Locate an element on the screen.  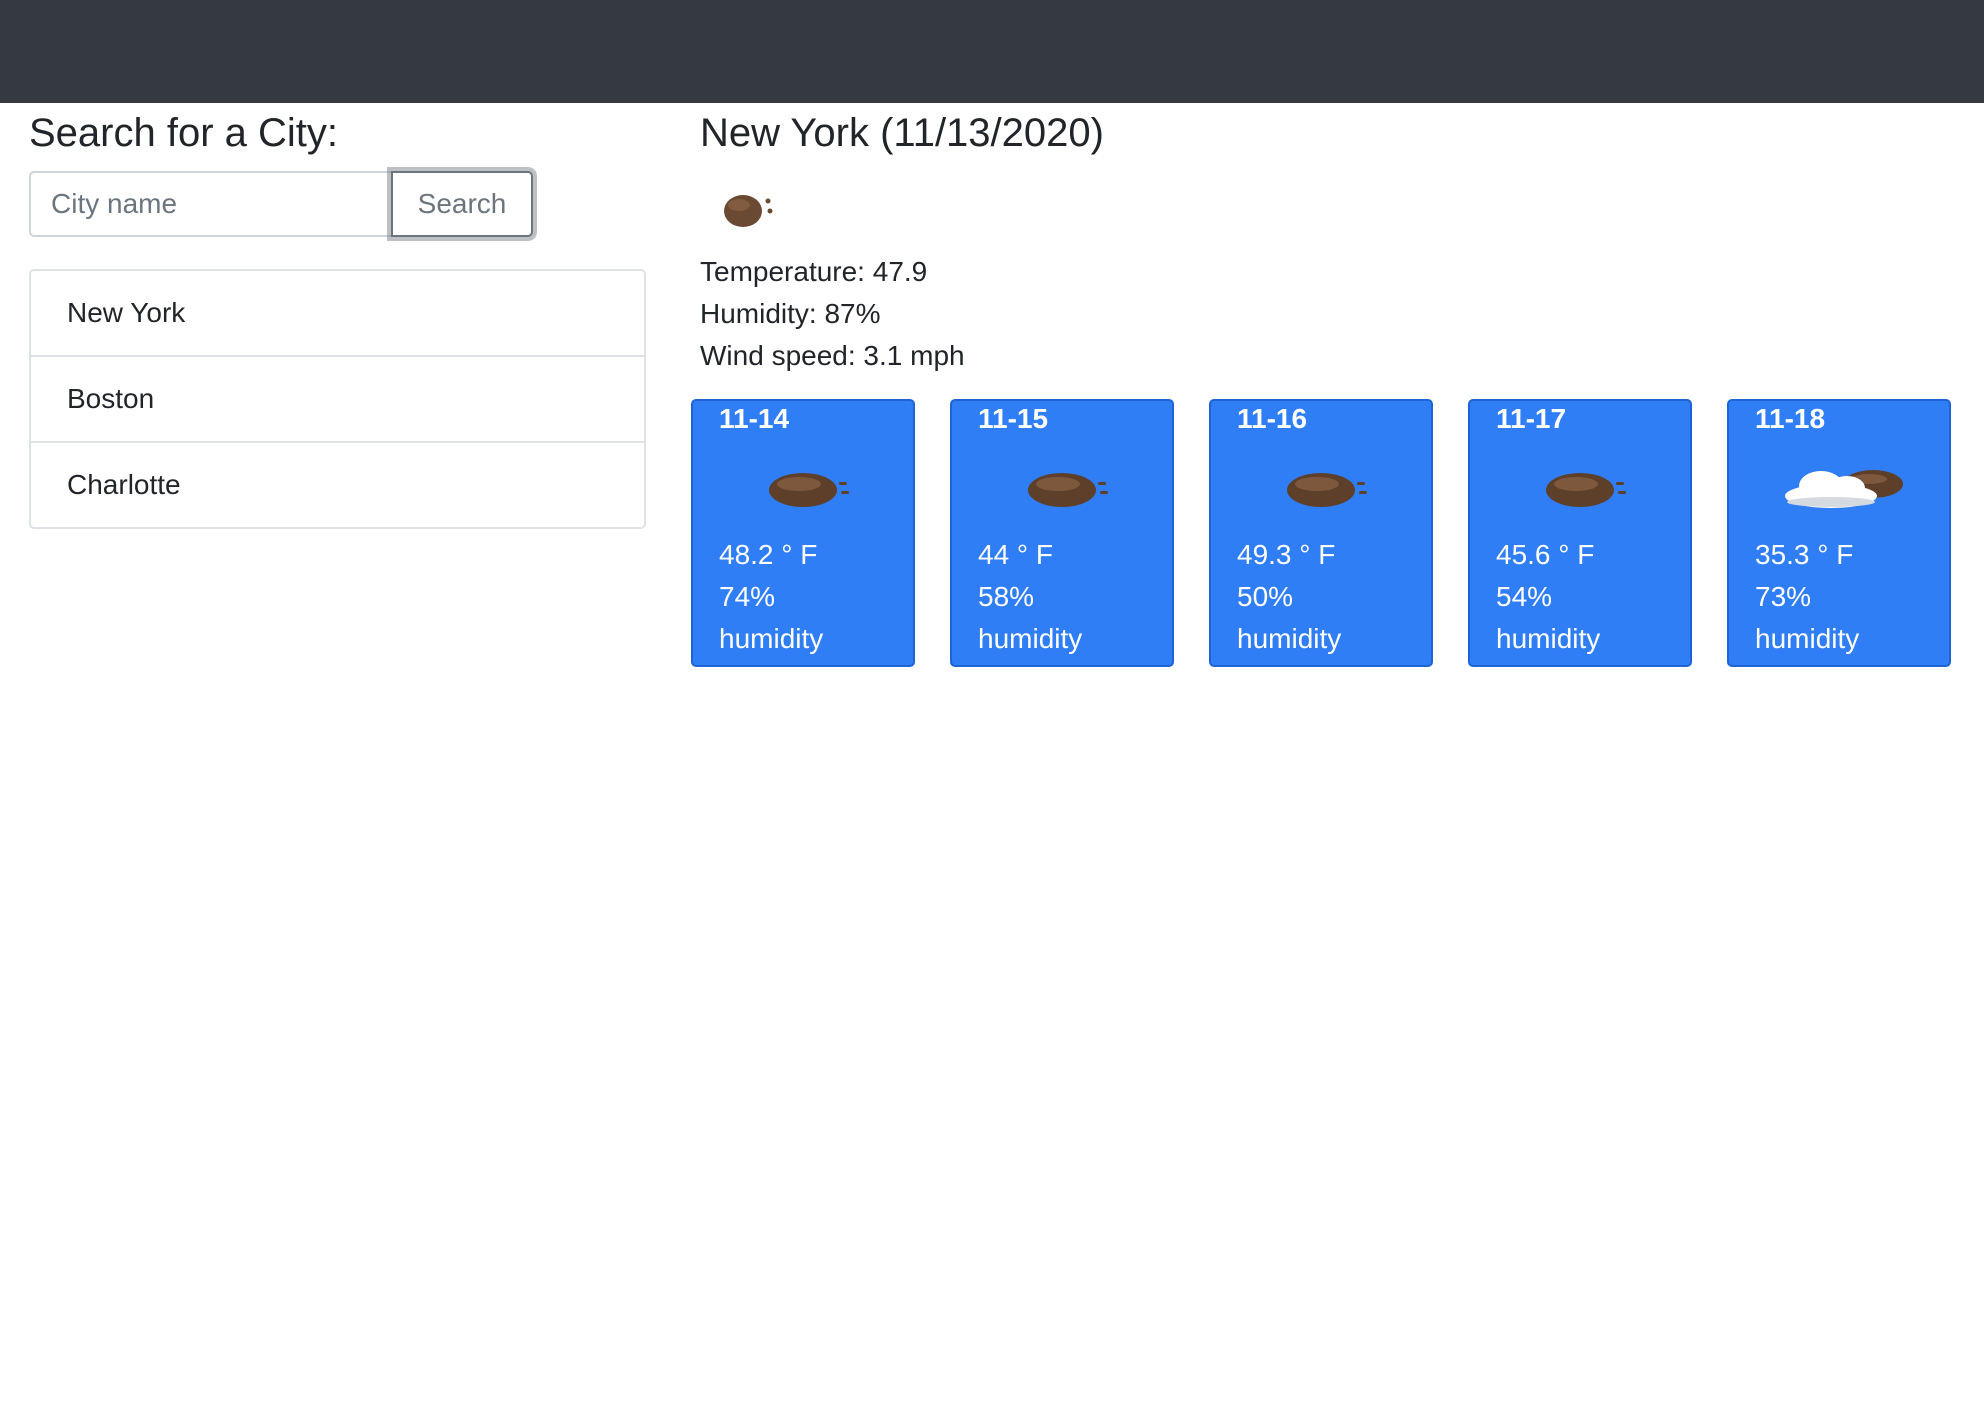
forecast-card: 11-17 45.6 ° F 54% humidity is located at coordinates (1580, 533).